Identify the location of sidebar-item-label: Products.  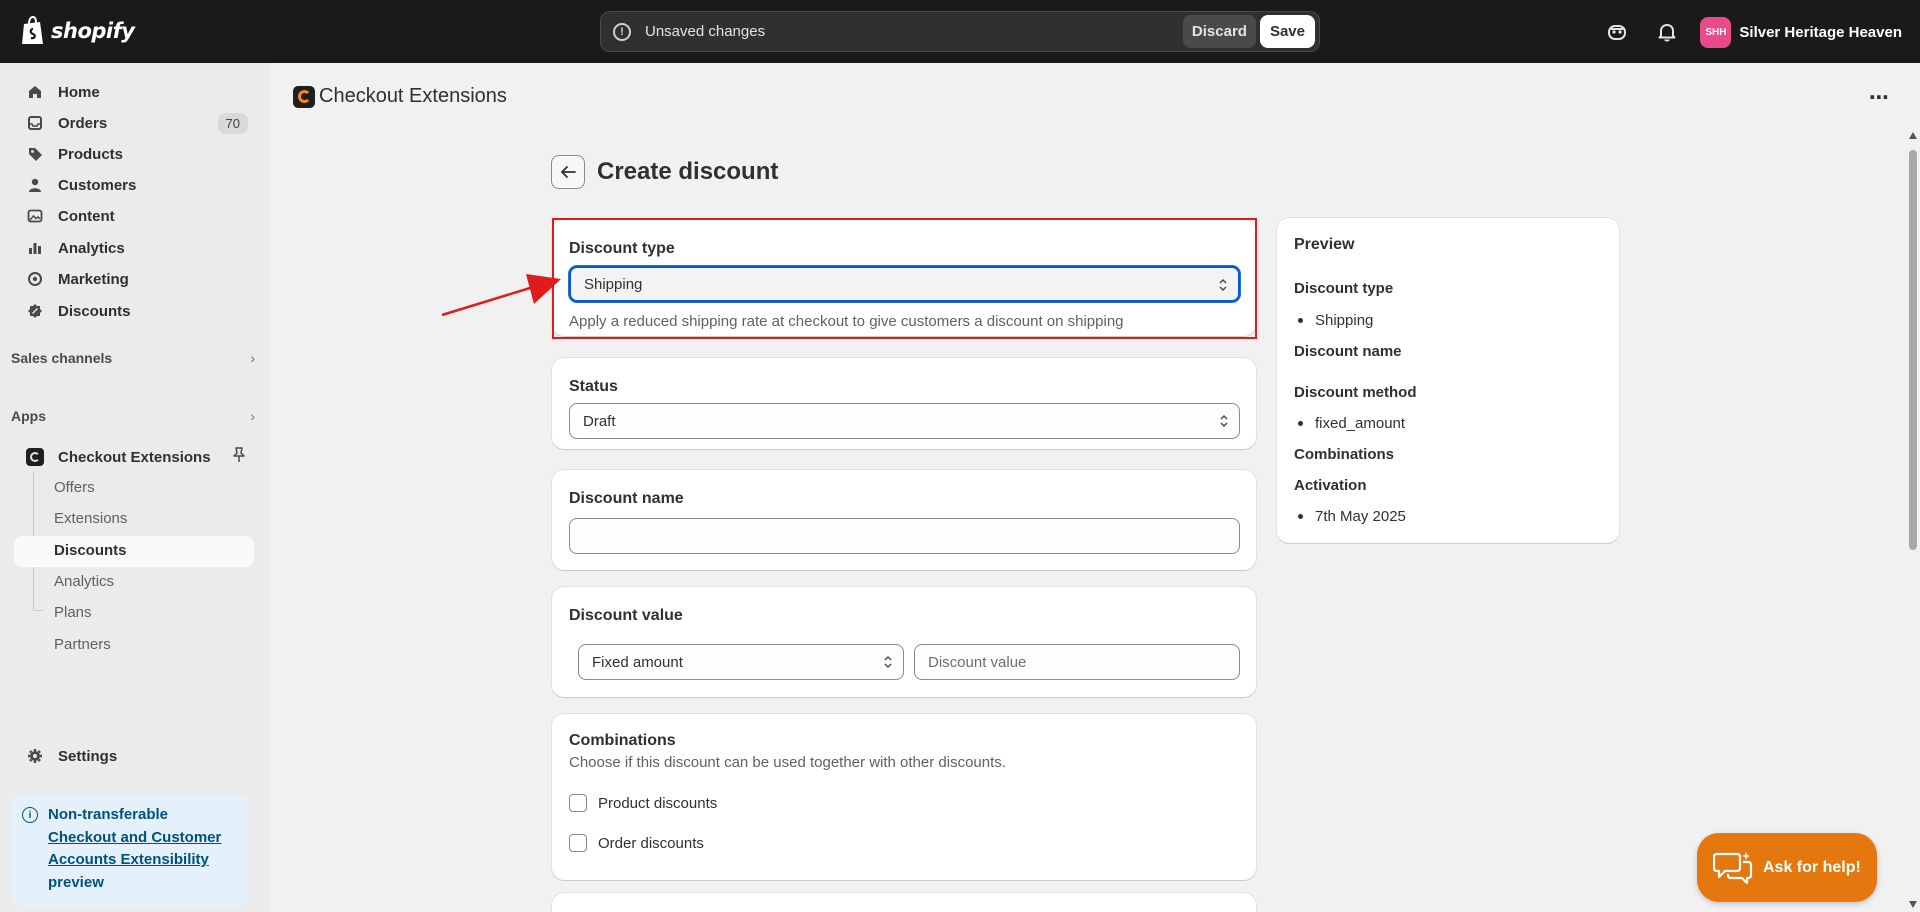
(91, 154).